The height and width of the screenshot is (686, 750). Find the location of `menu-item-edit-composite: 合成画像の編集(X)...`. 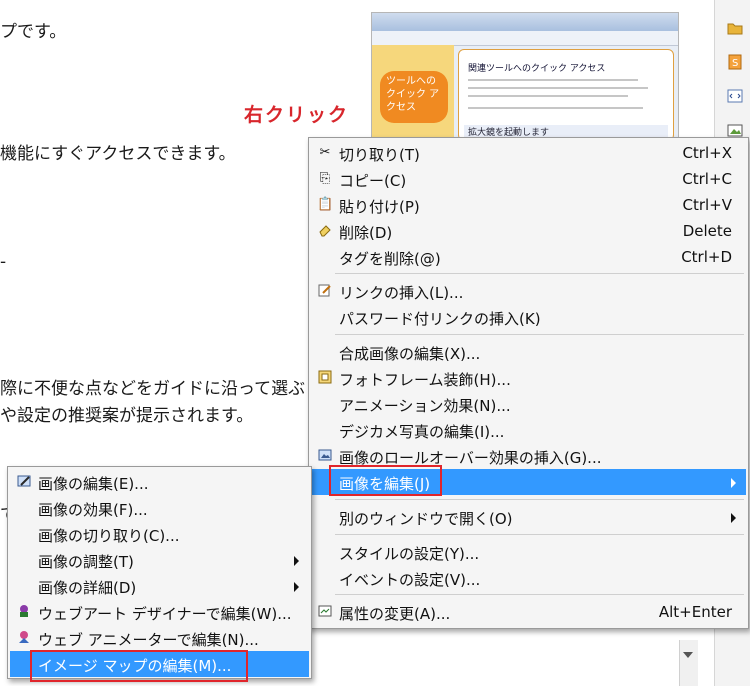

menu-item-edit-composite: 合成画像の編集(X)... is located at coordinates (528, 352).